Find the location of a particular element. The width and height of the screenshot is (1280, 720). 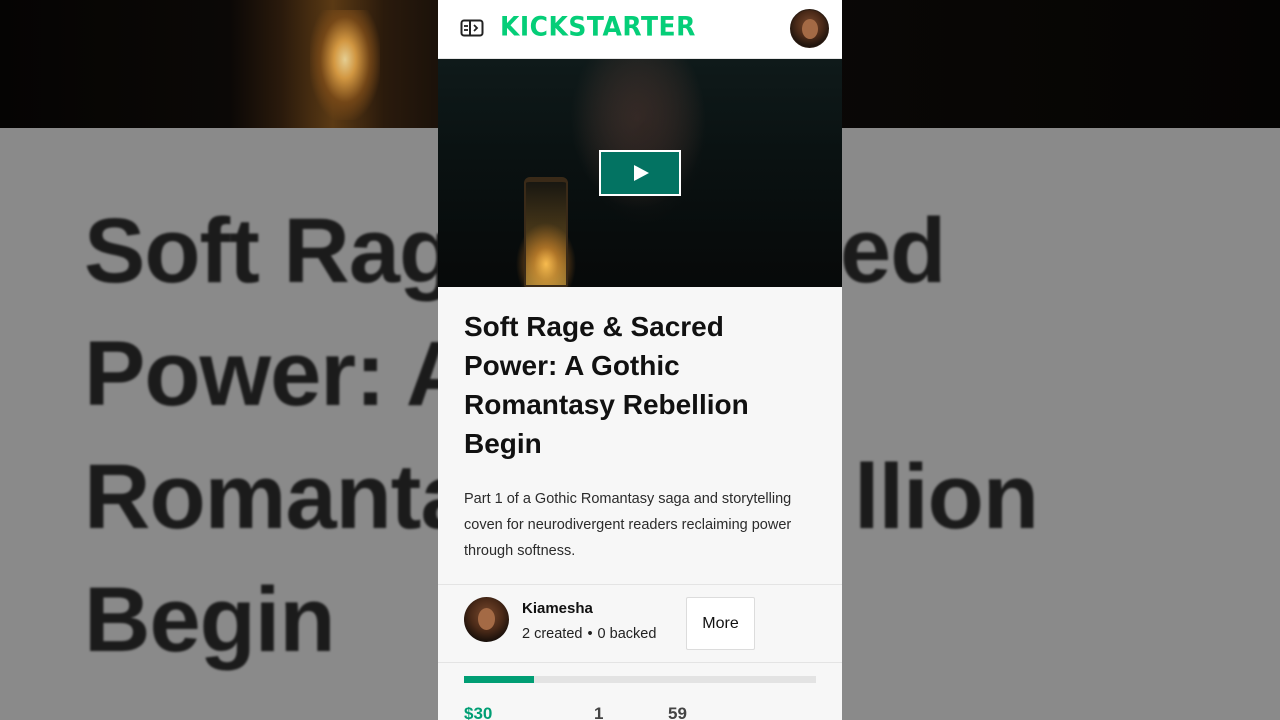

sidebar-toggle-icon is located at coordinates (472, 28).